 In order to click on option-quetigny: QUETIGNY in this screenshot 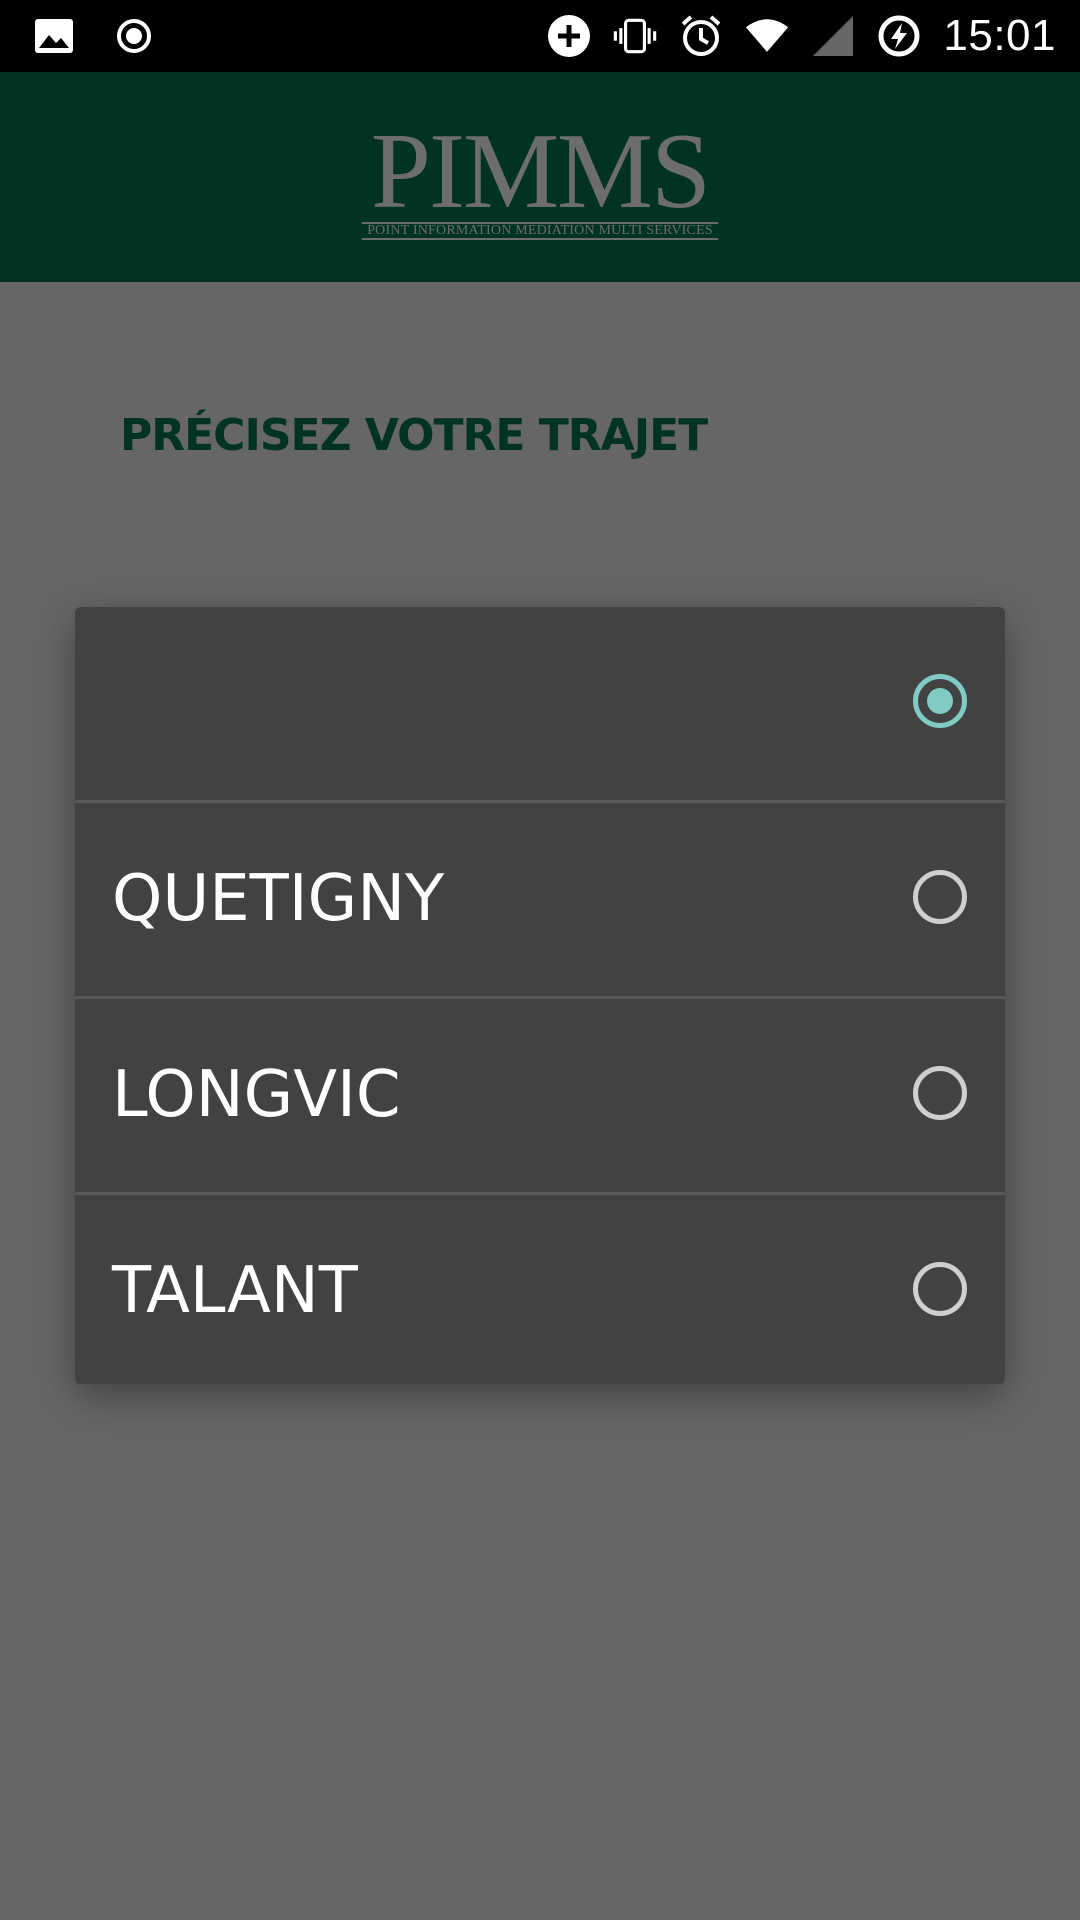, I will do `click(540, 901)`.